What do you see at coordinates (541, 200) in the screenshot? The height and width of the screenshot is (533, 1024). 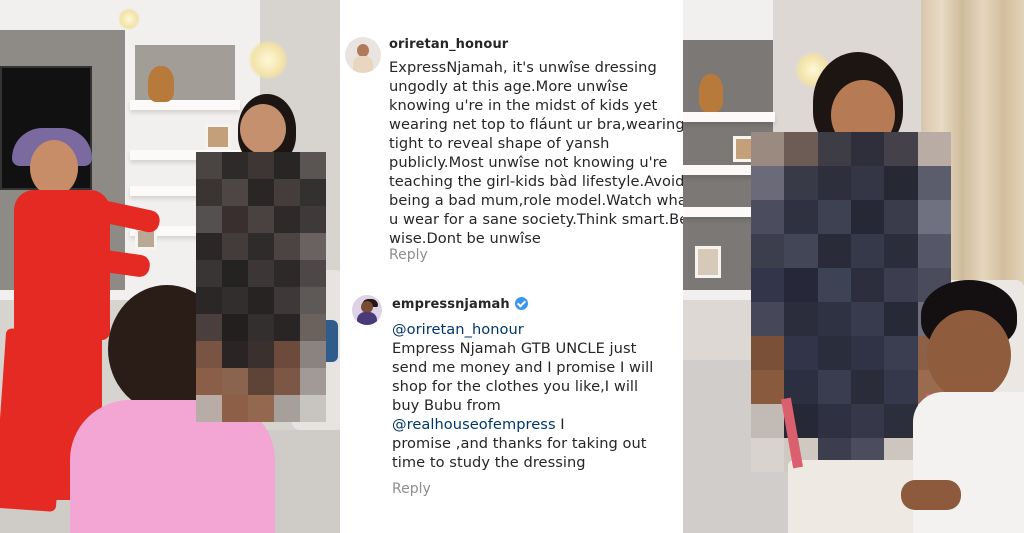 I see `comment-text-line: being a bad mum,role model.Watch what` at bounding box center [541, 200].